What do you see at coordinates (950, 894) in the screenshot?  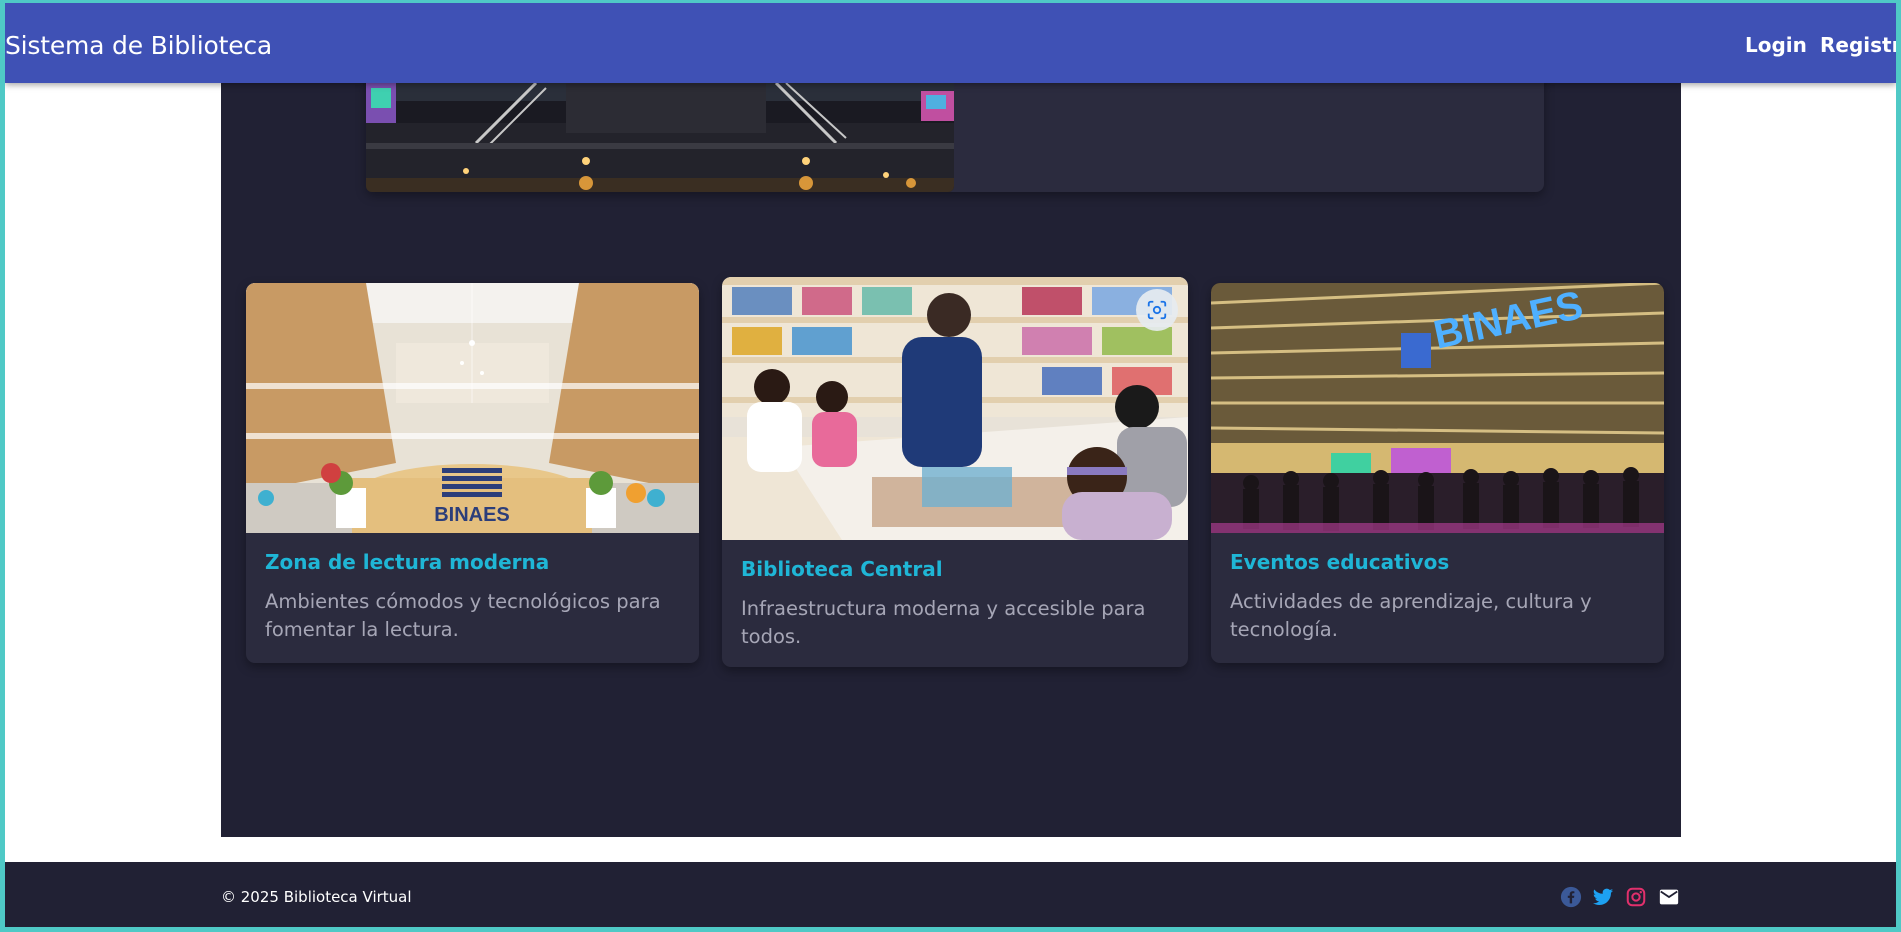 I see `footer: © 2025 Biblioteca Virtual` at bounding box center [950, 894].